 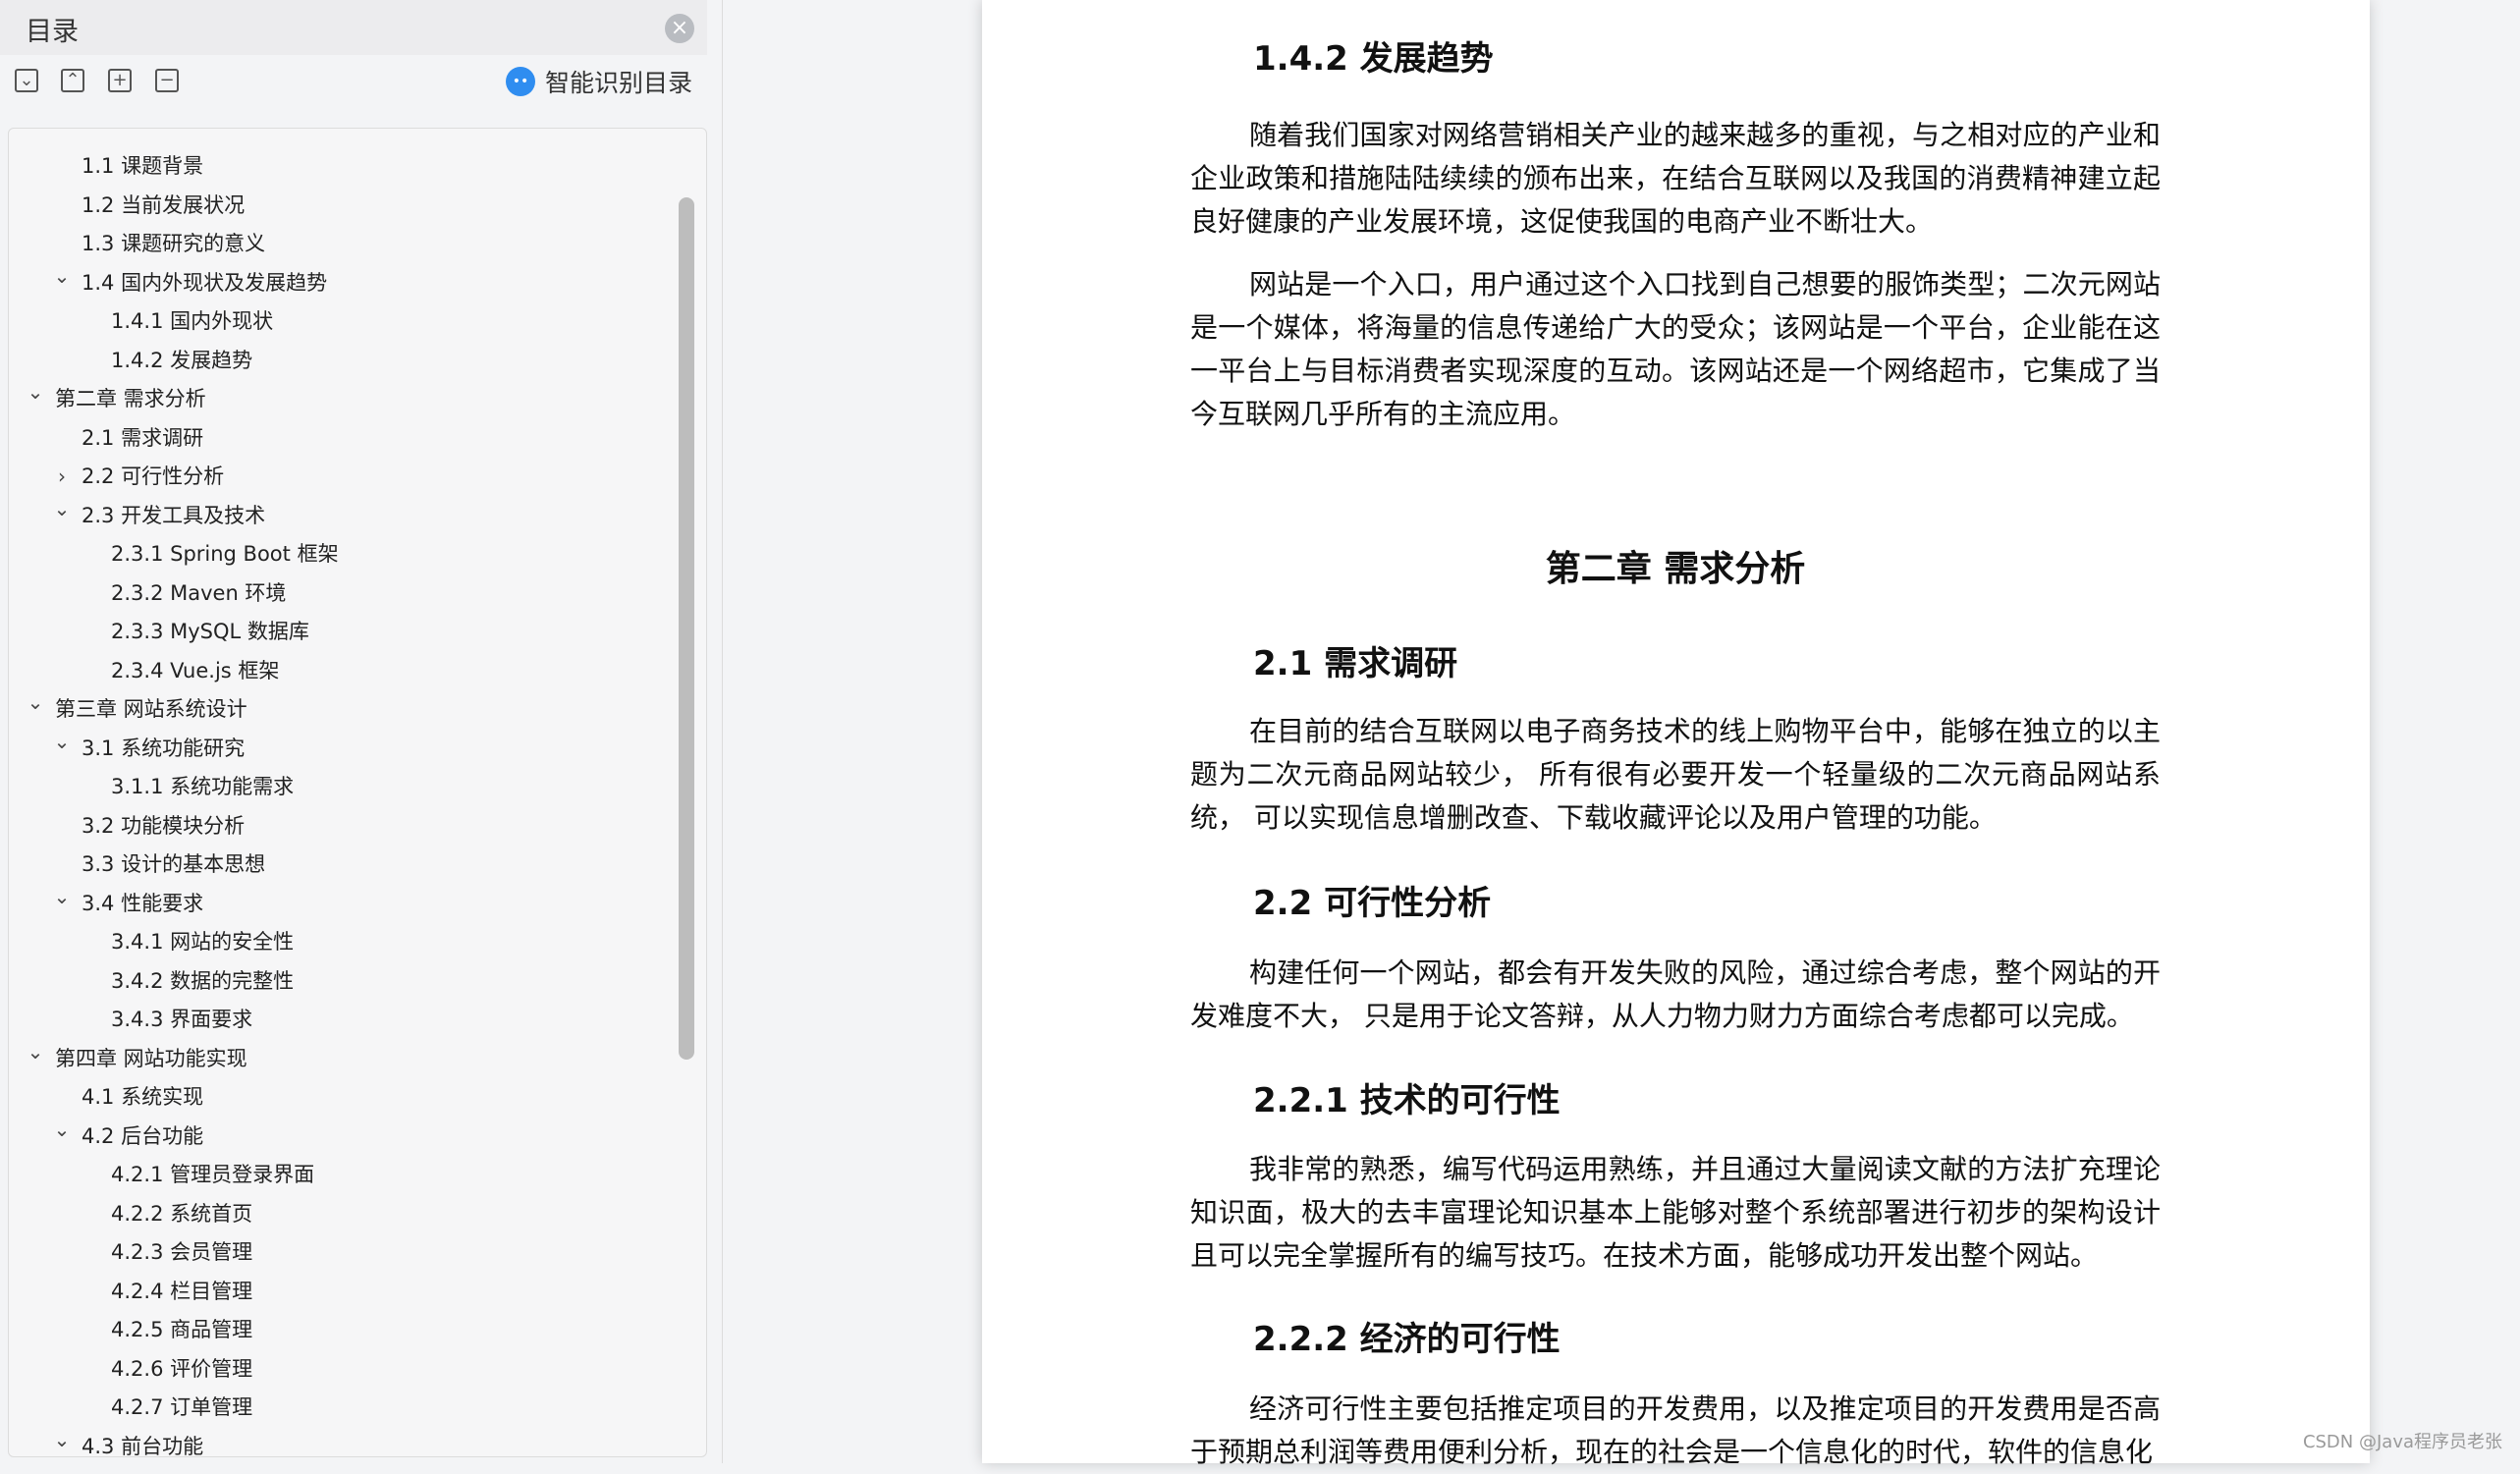 What do you see at coordinates (164, 825) in the screenshot?
I see `toc-item-label: 3.2 功能模块分析` at bounding box center [164, 825].